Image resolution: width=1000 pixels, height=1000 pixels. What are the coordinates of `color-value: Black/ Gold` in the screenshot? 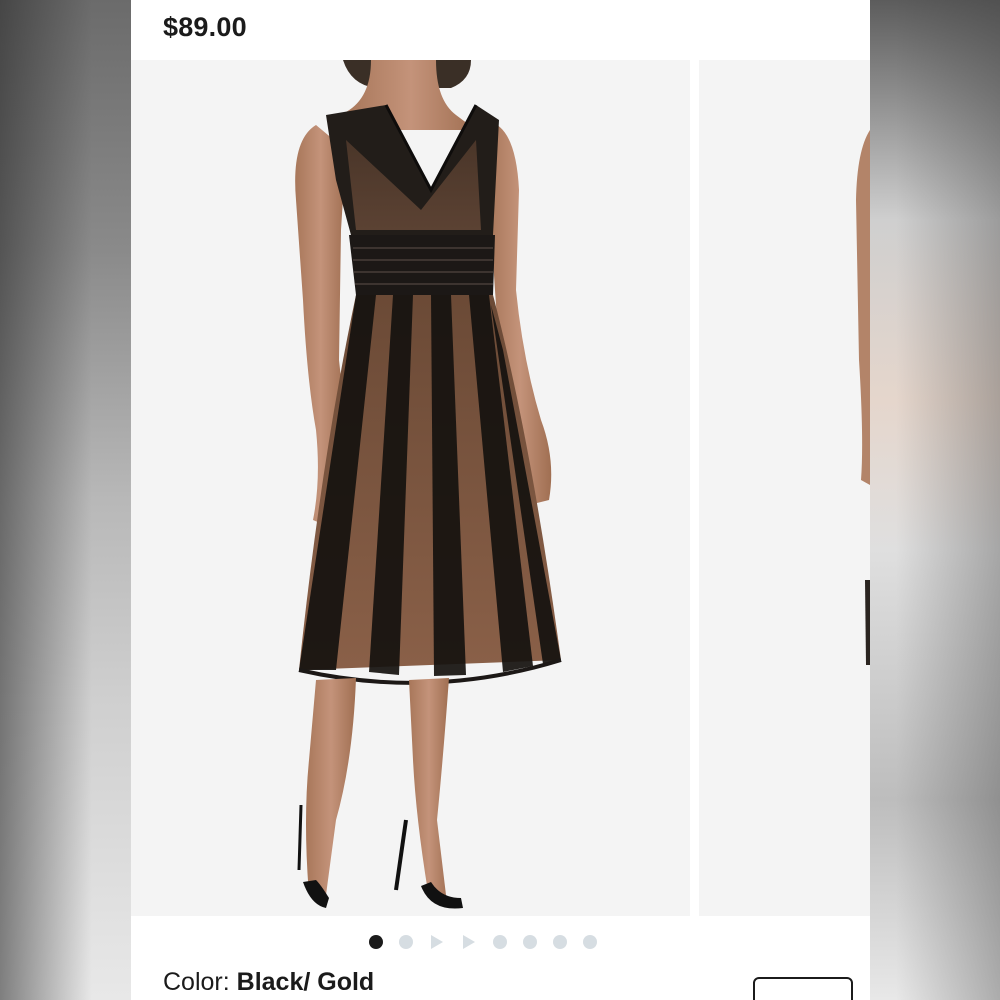 It's located at (305, 982).